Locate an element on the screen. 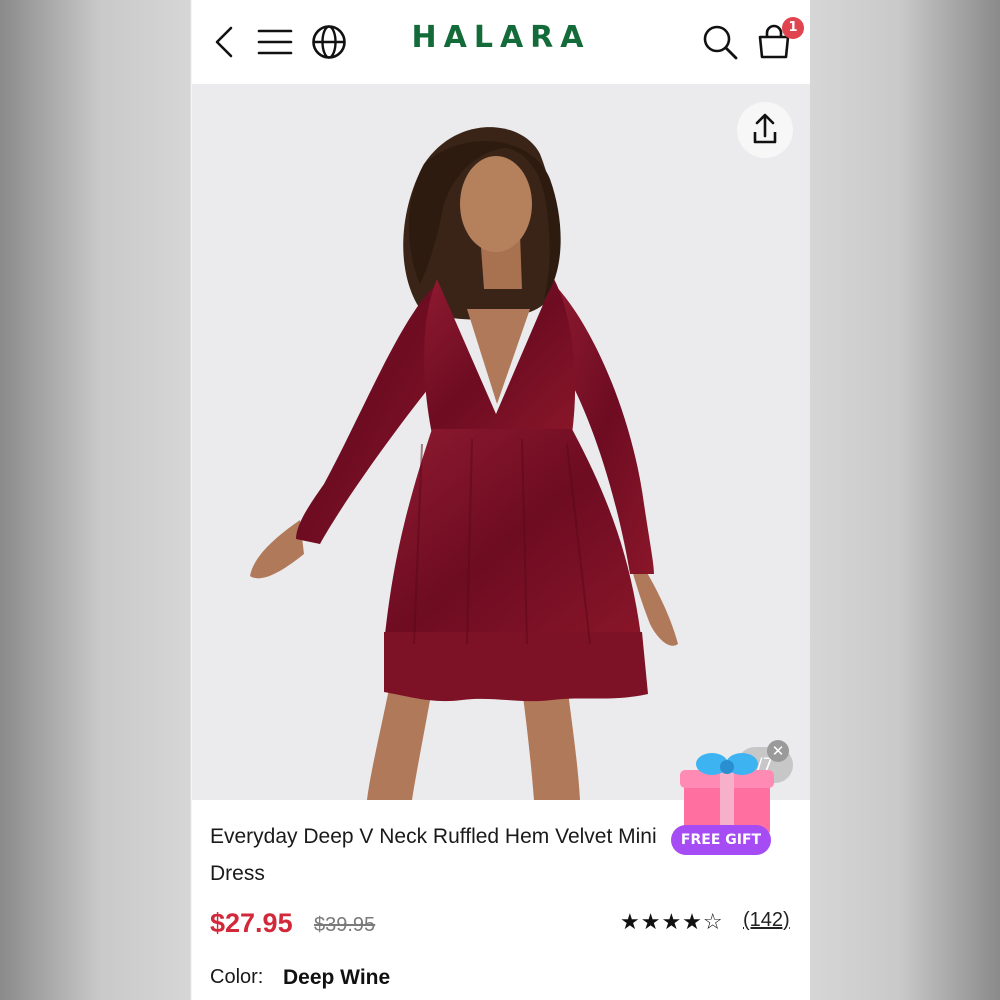 The height and width of the screenshot is (1000, 1000). back-icon is located at coordinates (226, 42).